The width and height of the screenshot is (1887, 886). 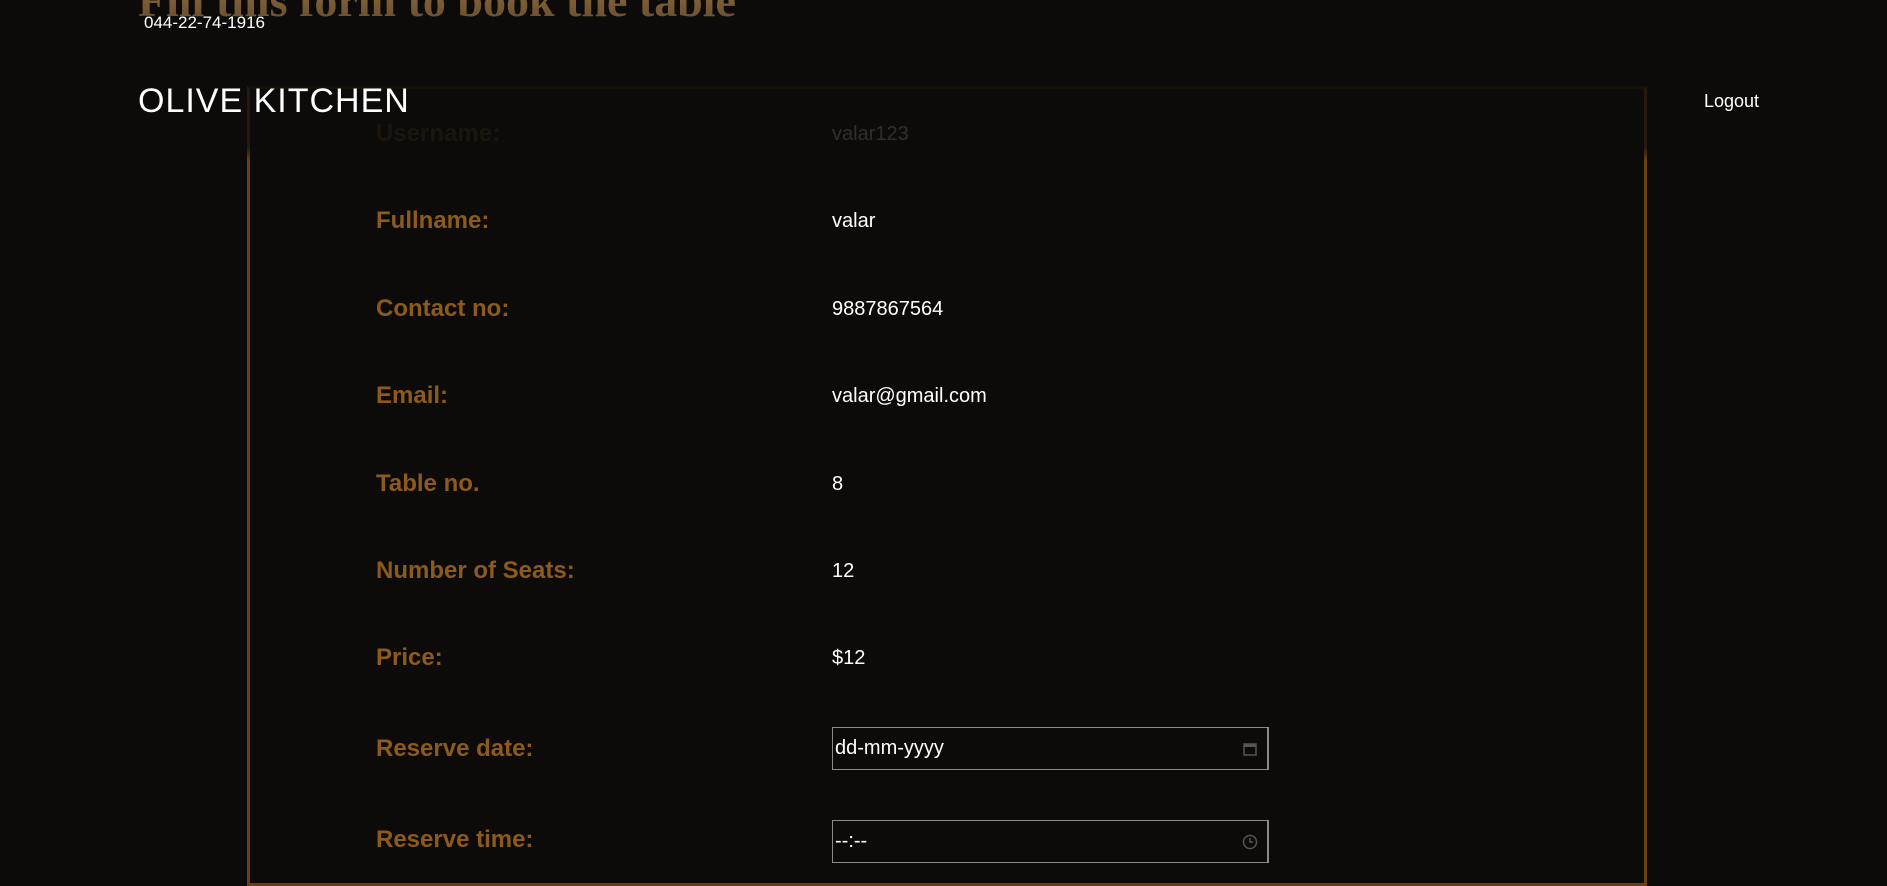 What do you see at coordinates (888, 309) in the screenshot?
I see `contact-value: 9887867564` at bounding box center [888, 309].